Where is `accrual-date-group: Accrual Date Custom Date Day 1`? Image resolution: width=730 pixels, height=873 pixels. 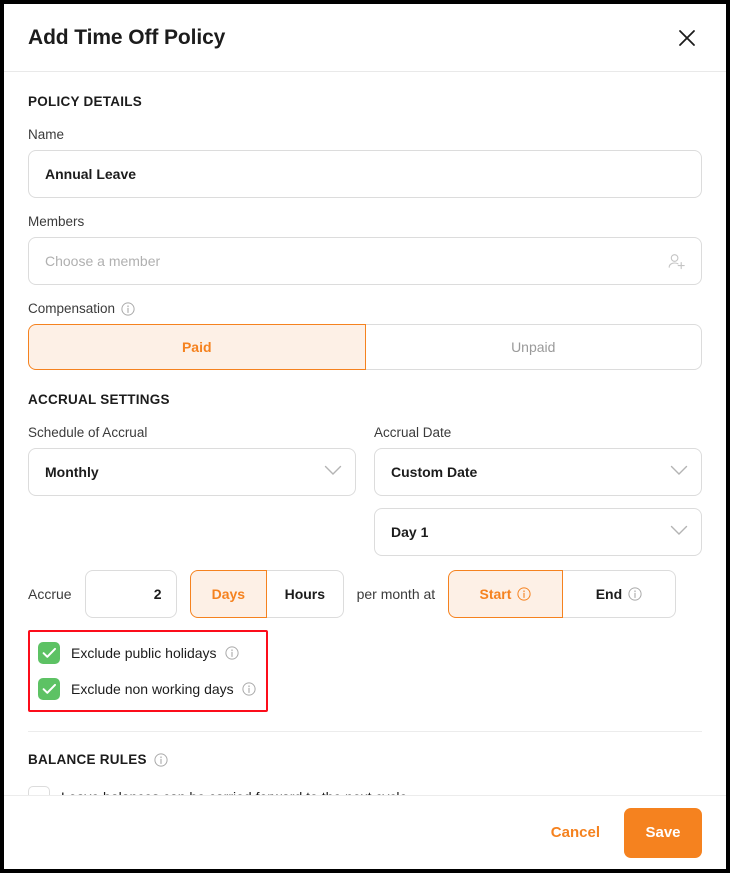
accrual-date-group: Accrual Date Custom Date Day 1 is located at coordinates (538, 490).